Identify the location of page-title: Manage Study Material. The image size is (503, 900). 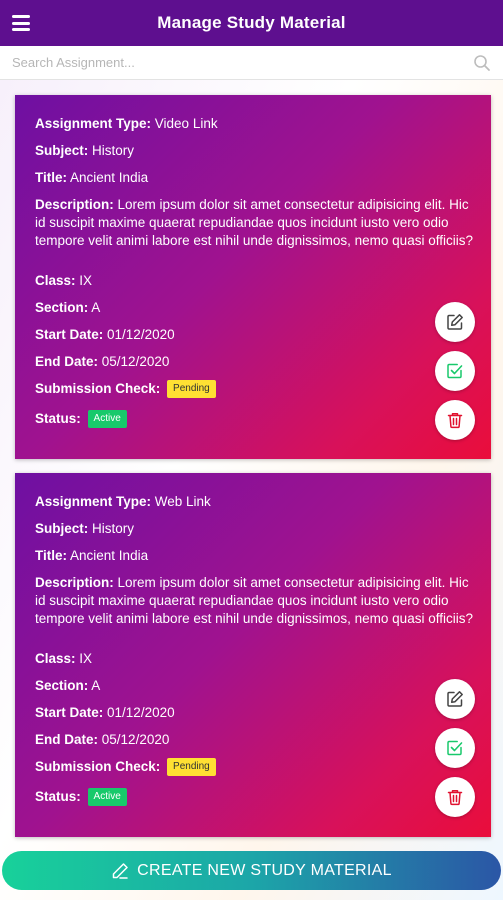
(251, 22).